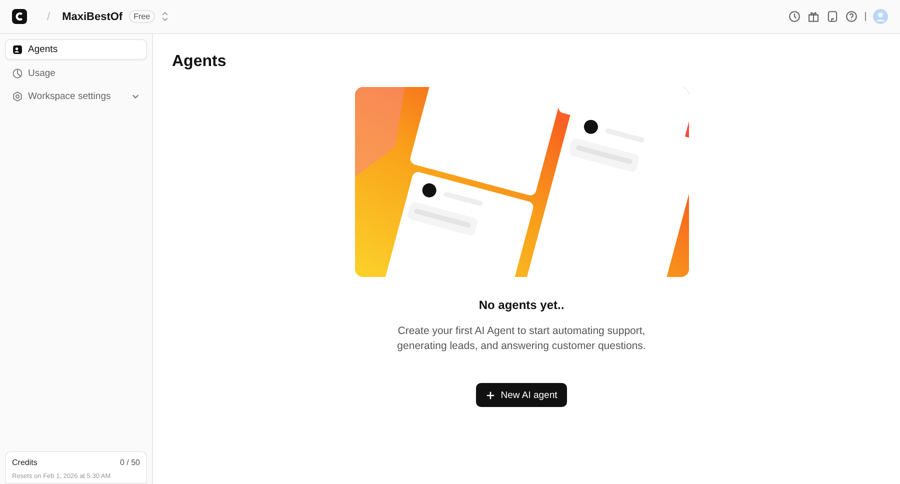  What do you see at coordinates (165, 16) in the screenshot?
I see `chevron-updown-icon` at bounding box center [165, 16].